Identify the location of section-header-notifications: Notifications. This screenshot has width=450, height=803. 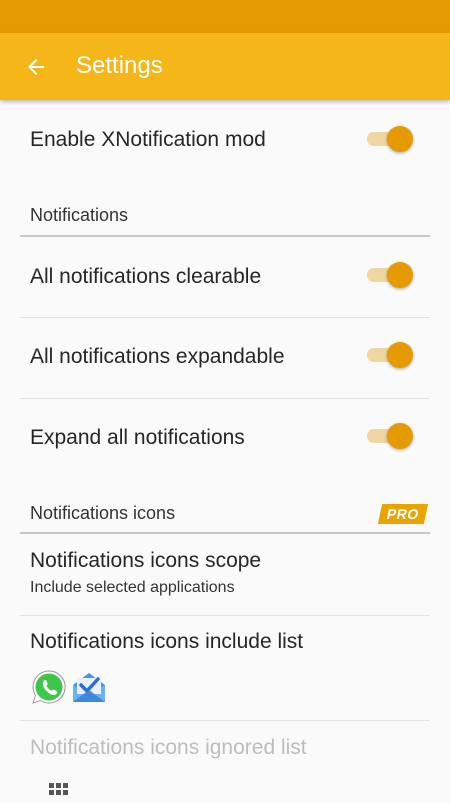
(79, 215).